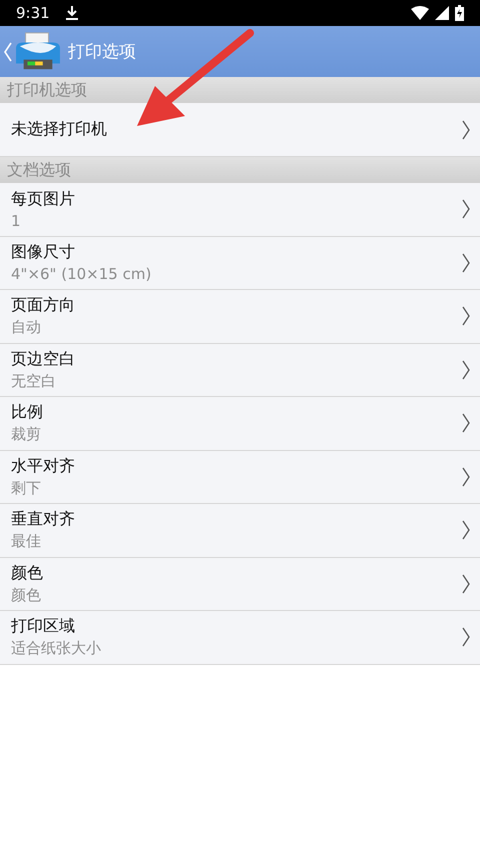 Image resolution: width=480 pixels, height=855 pixels. Describe the element at coordinates (33, 13) in the screenshot. I see `status-time: 9:31` at that location.